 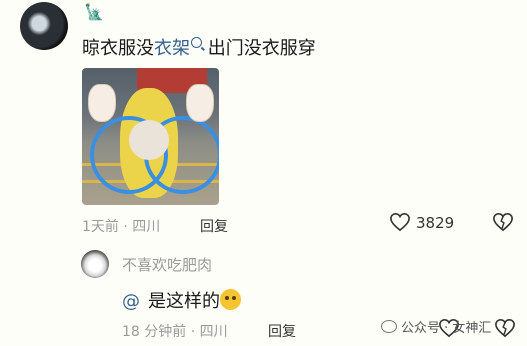 I want to click on sticker-hand-right, so click(x=200, y=103).